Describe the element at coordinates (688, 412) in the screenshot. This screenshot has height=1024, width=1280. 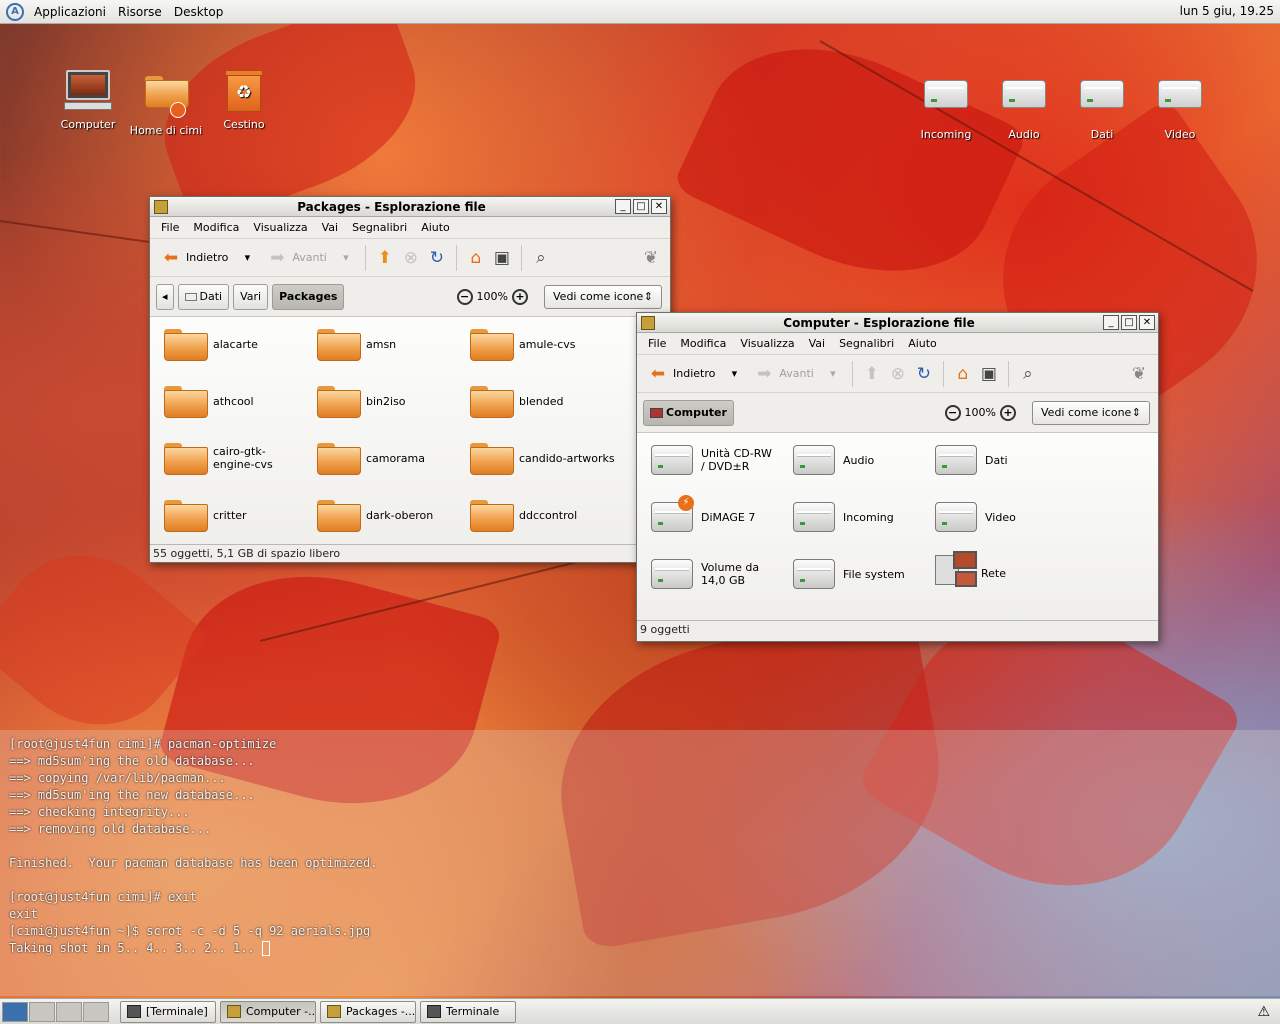
I see `breadcrumb-computer: Computer` at that location.